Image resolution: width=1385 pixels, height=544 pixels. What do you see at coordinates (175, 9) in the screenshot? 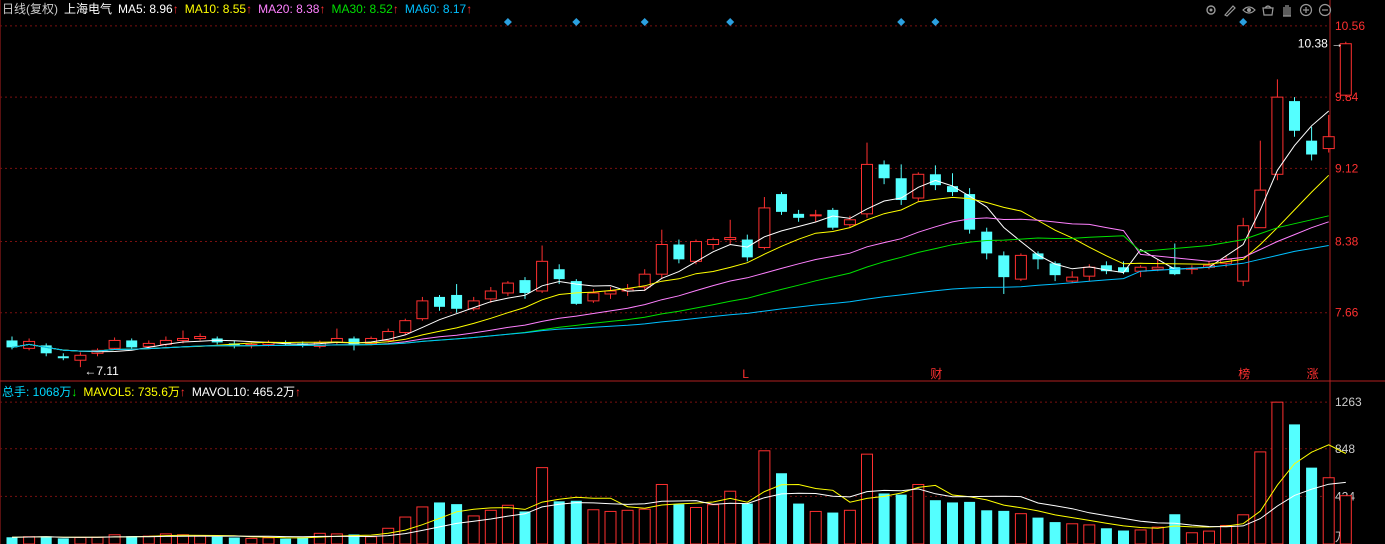
I see `ma-legend-item-arrow-0: ↑` at bounding box center [175, 9].